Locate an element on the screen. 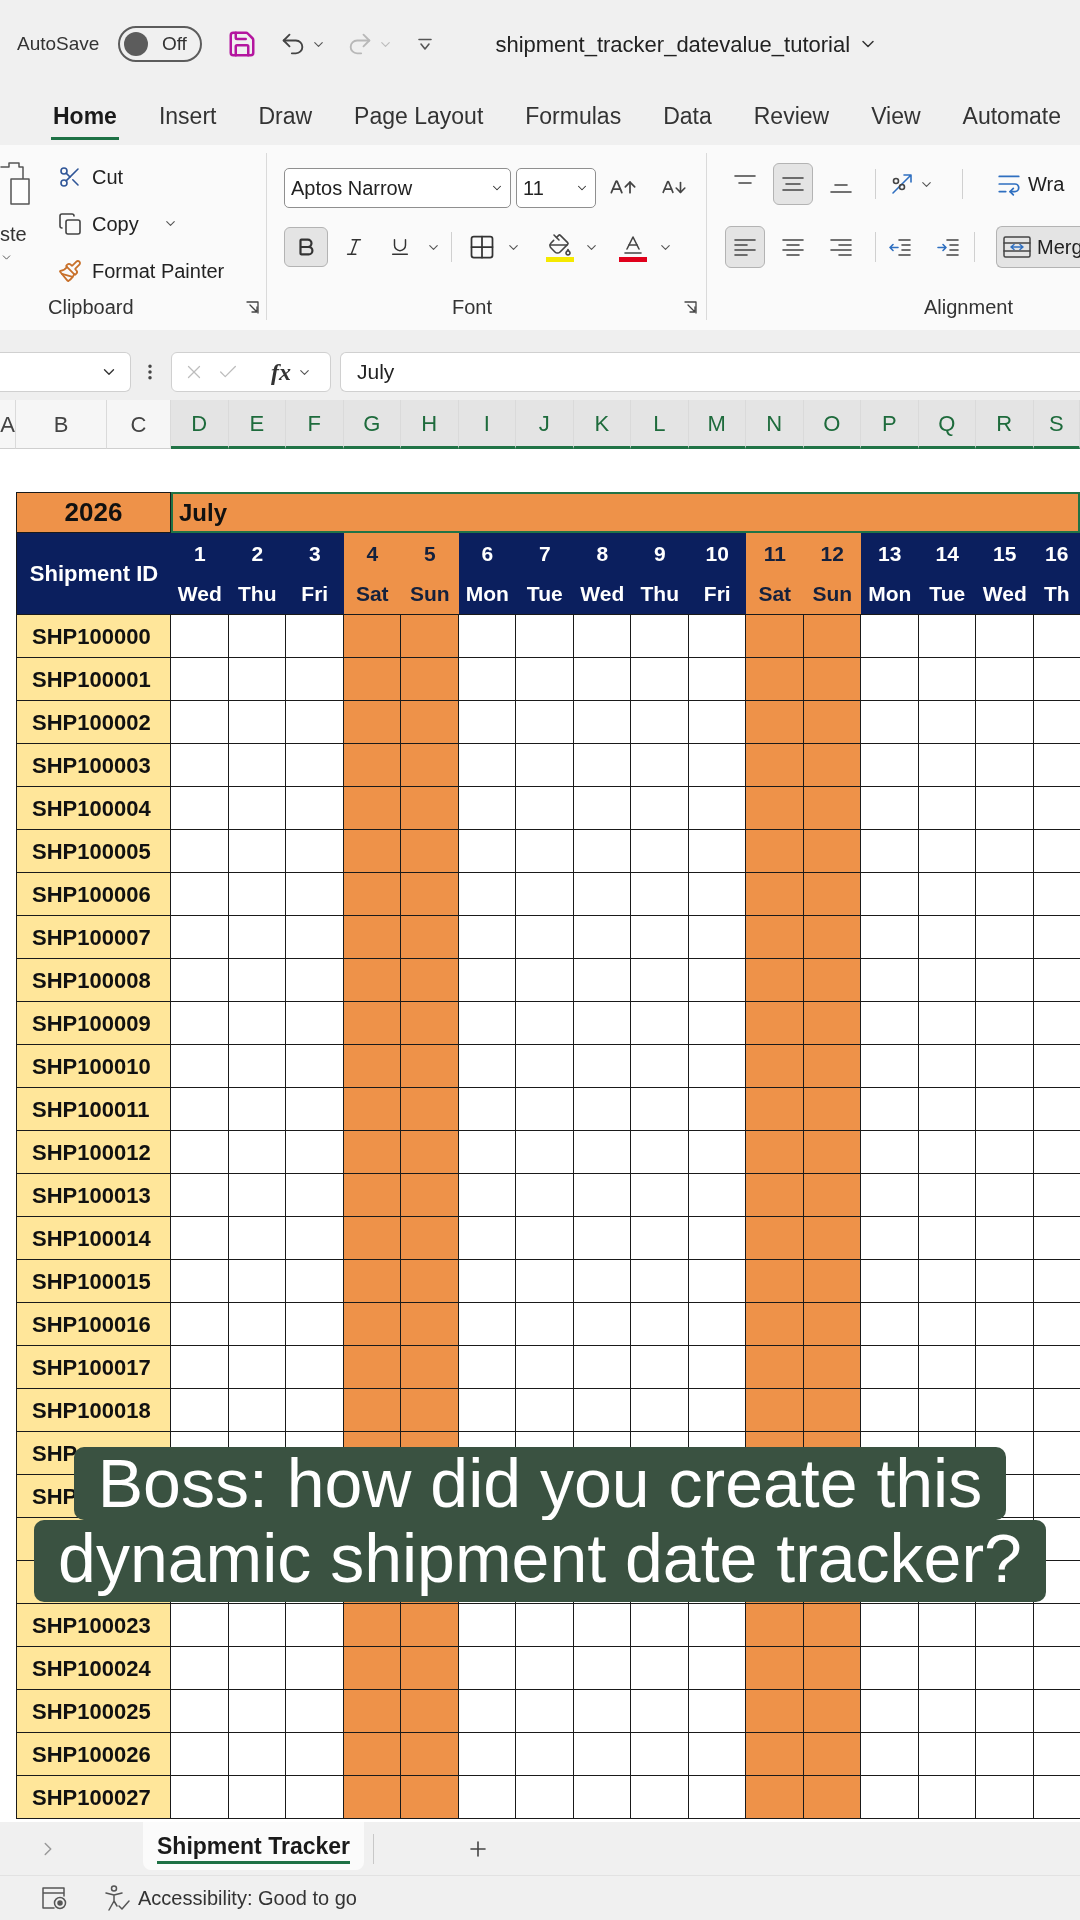 This screenshot has width=1080, height=1920. day-number: 5 is located at coordinates (429, 553).